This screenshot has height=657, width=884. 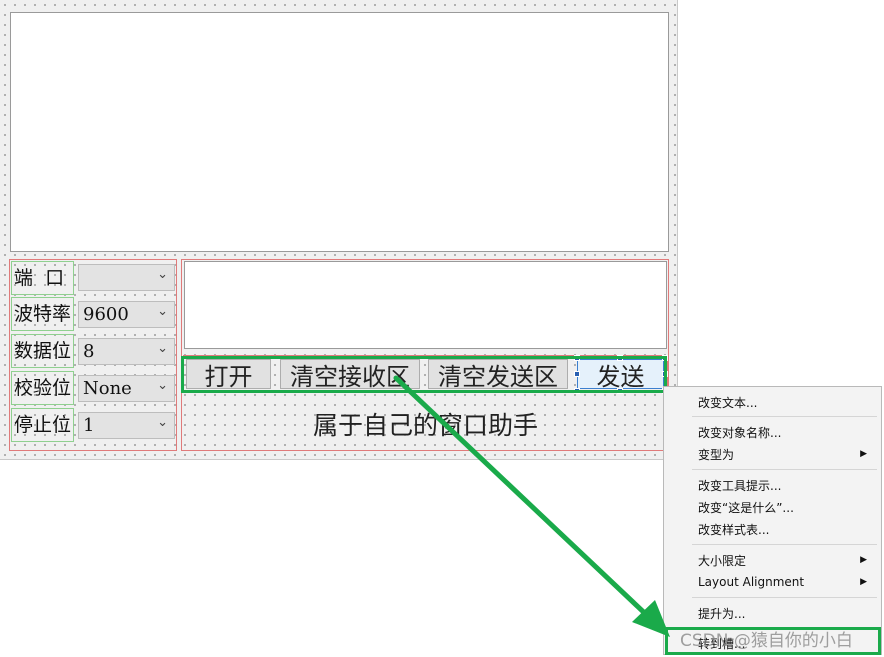 I want to click on stop-bits-combo: 1 ⌄, so click(x=126, y=425).